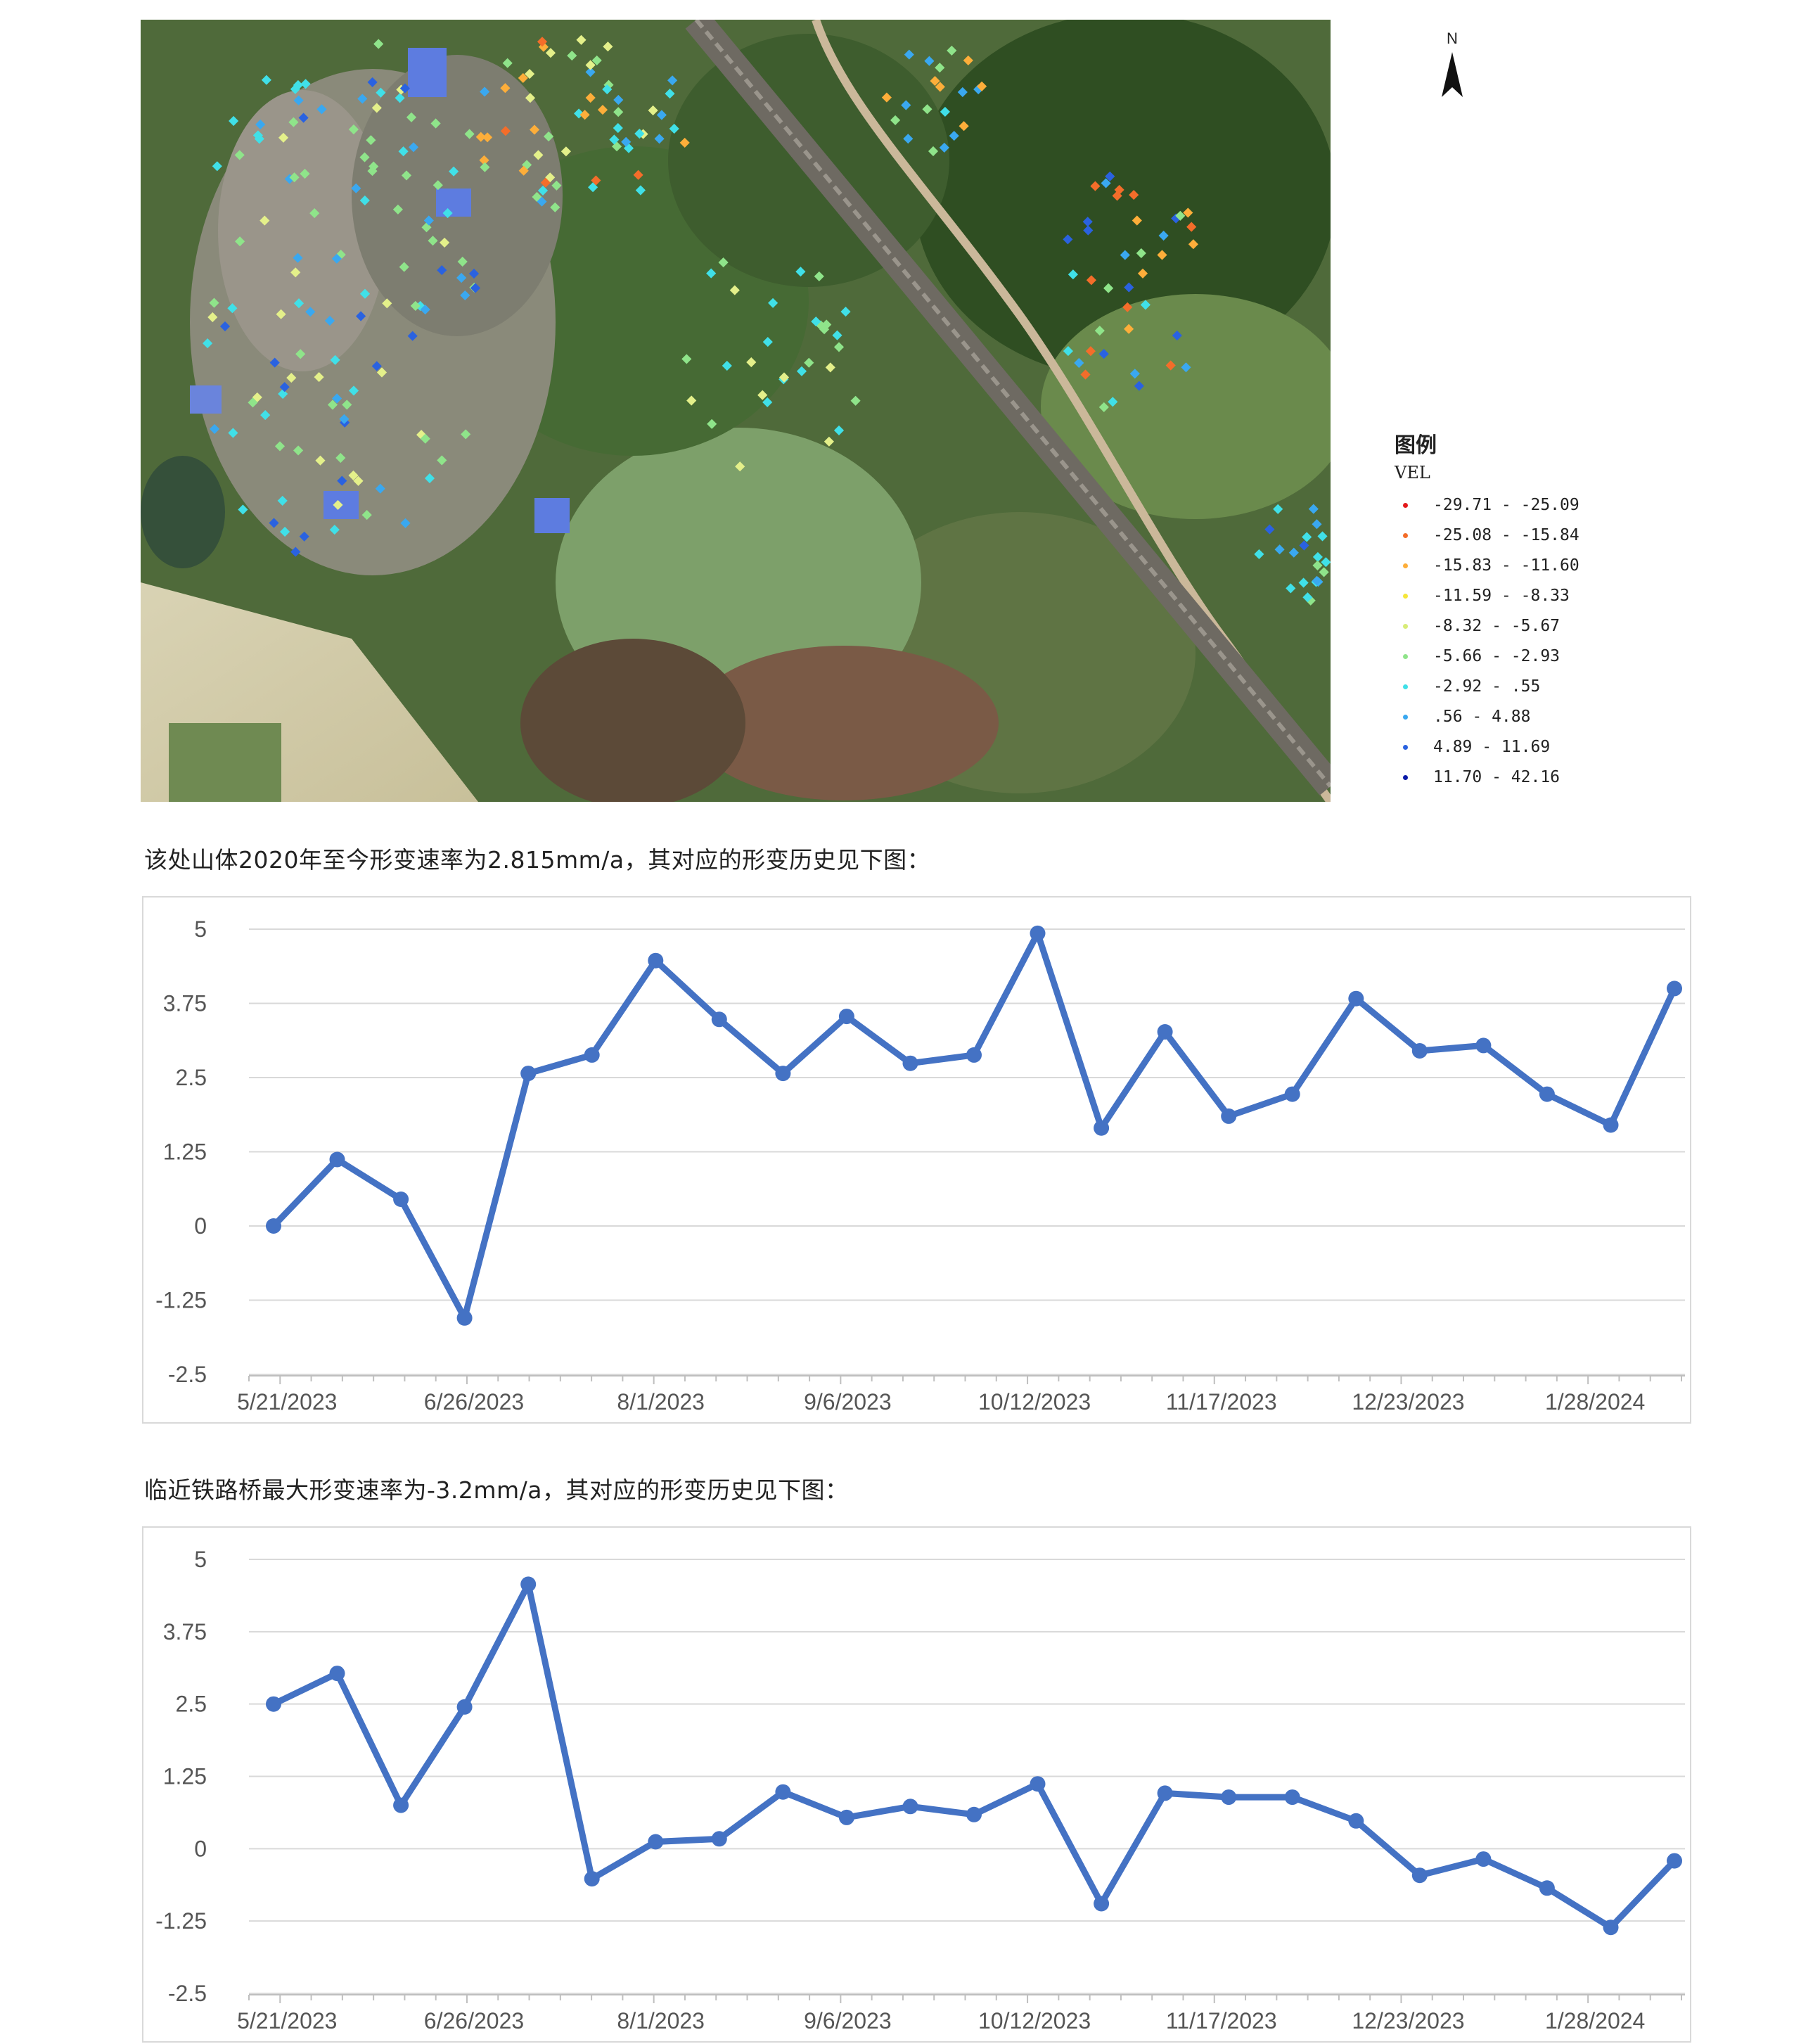  Describe the element at coordinates (200, 1559) in the screenshot. I see `y-tick-label: 5` at that location.